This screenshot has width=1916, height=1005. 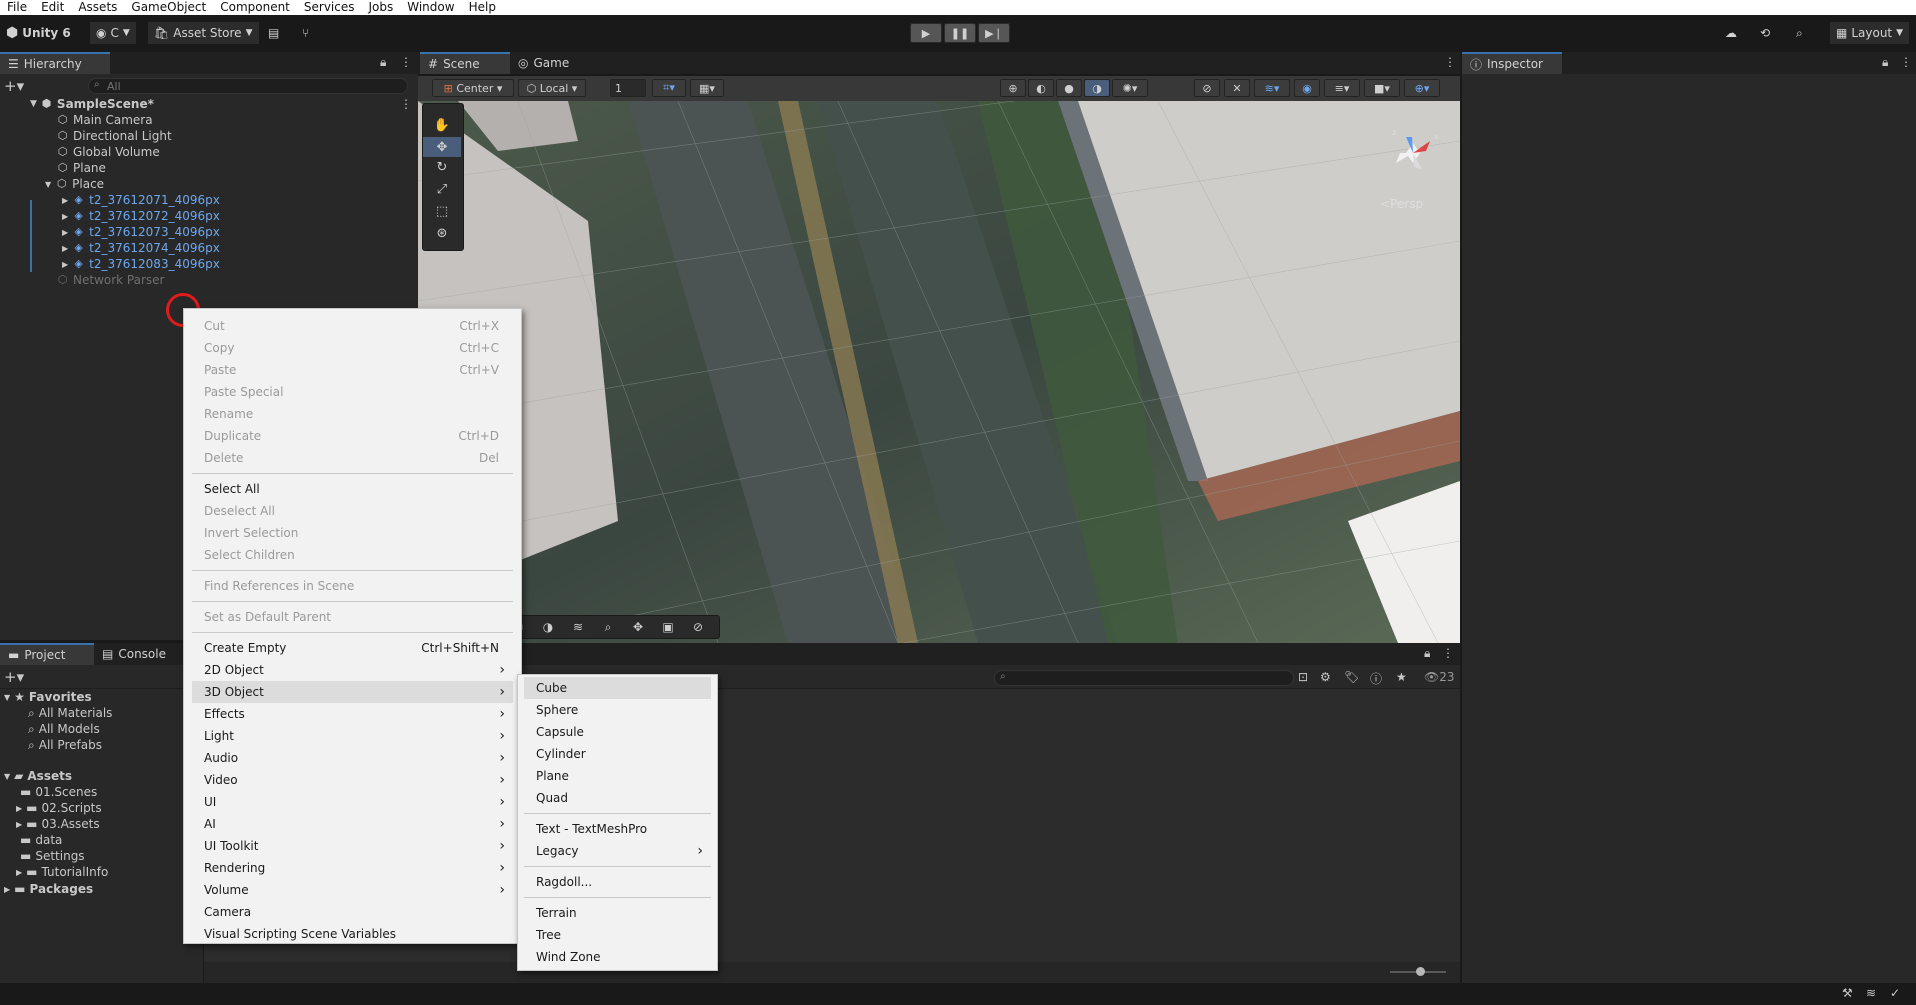 What do you see at coordinates (1895, 993) in the screenshot?
I see `check-icon: ✓` at bounding box center [1895, 993].